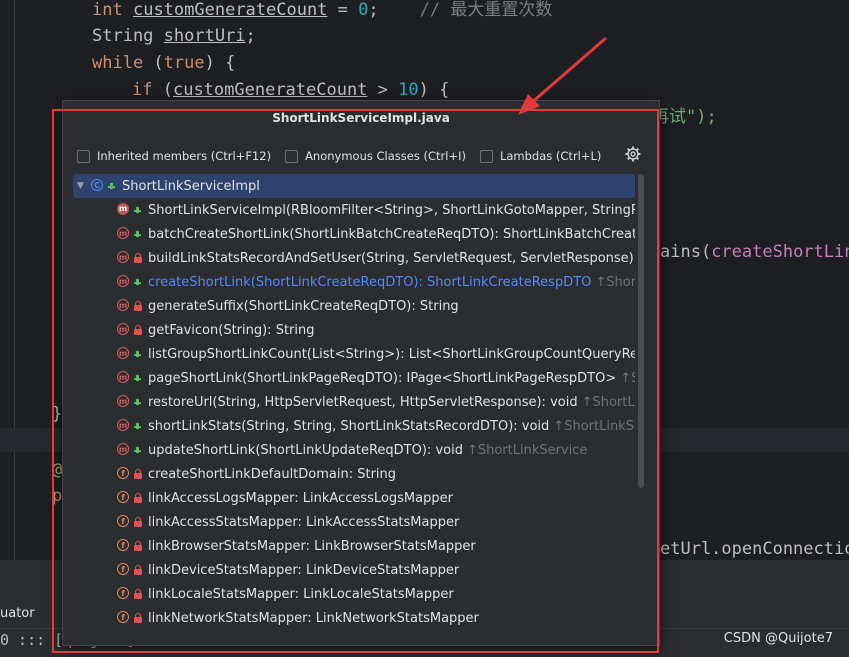 The image size is (849, 657). Describe the element at coordinates (375, 156) in the screenshot. I see `filter-anonymous-classes: Anonymous Classes (Ctrl+I)` at that location.